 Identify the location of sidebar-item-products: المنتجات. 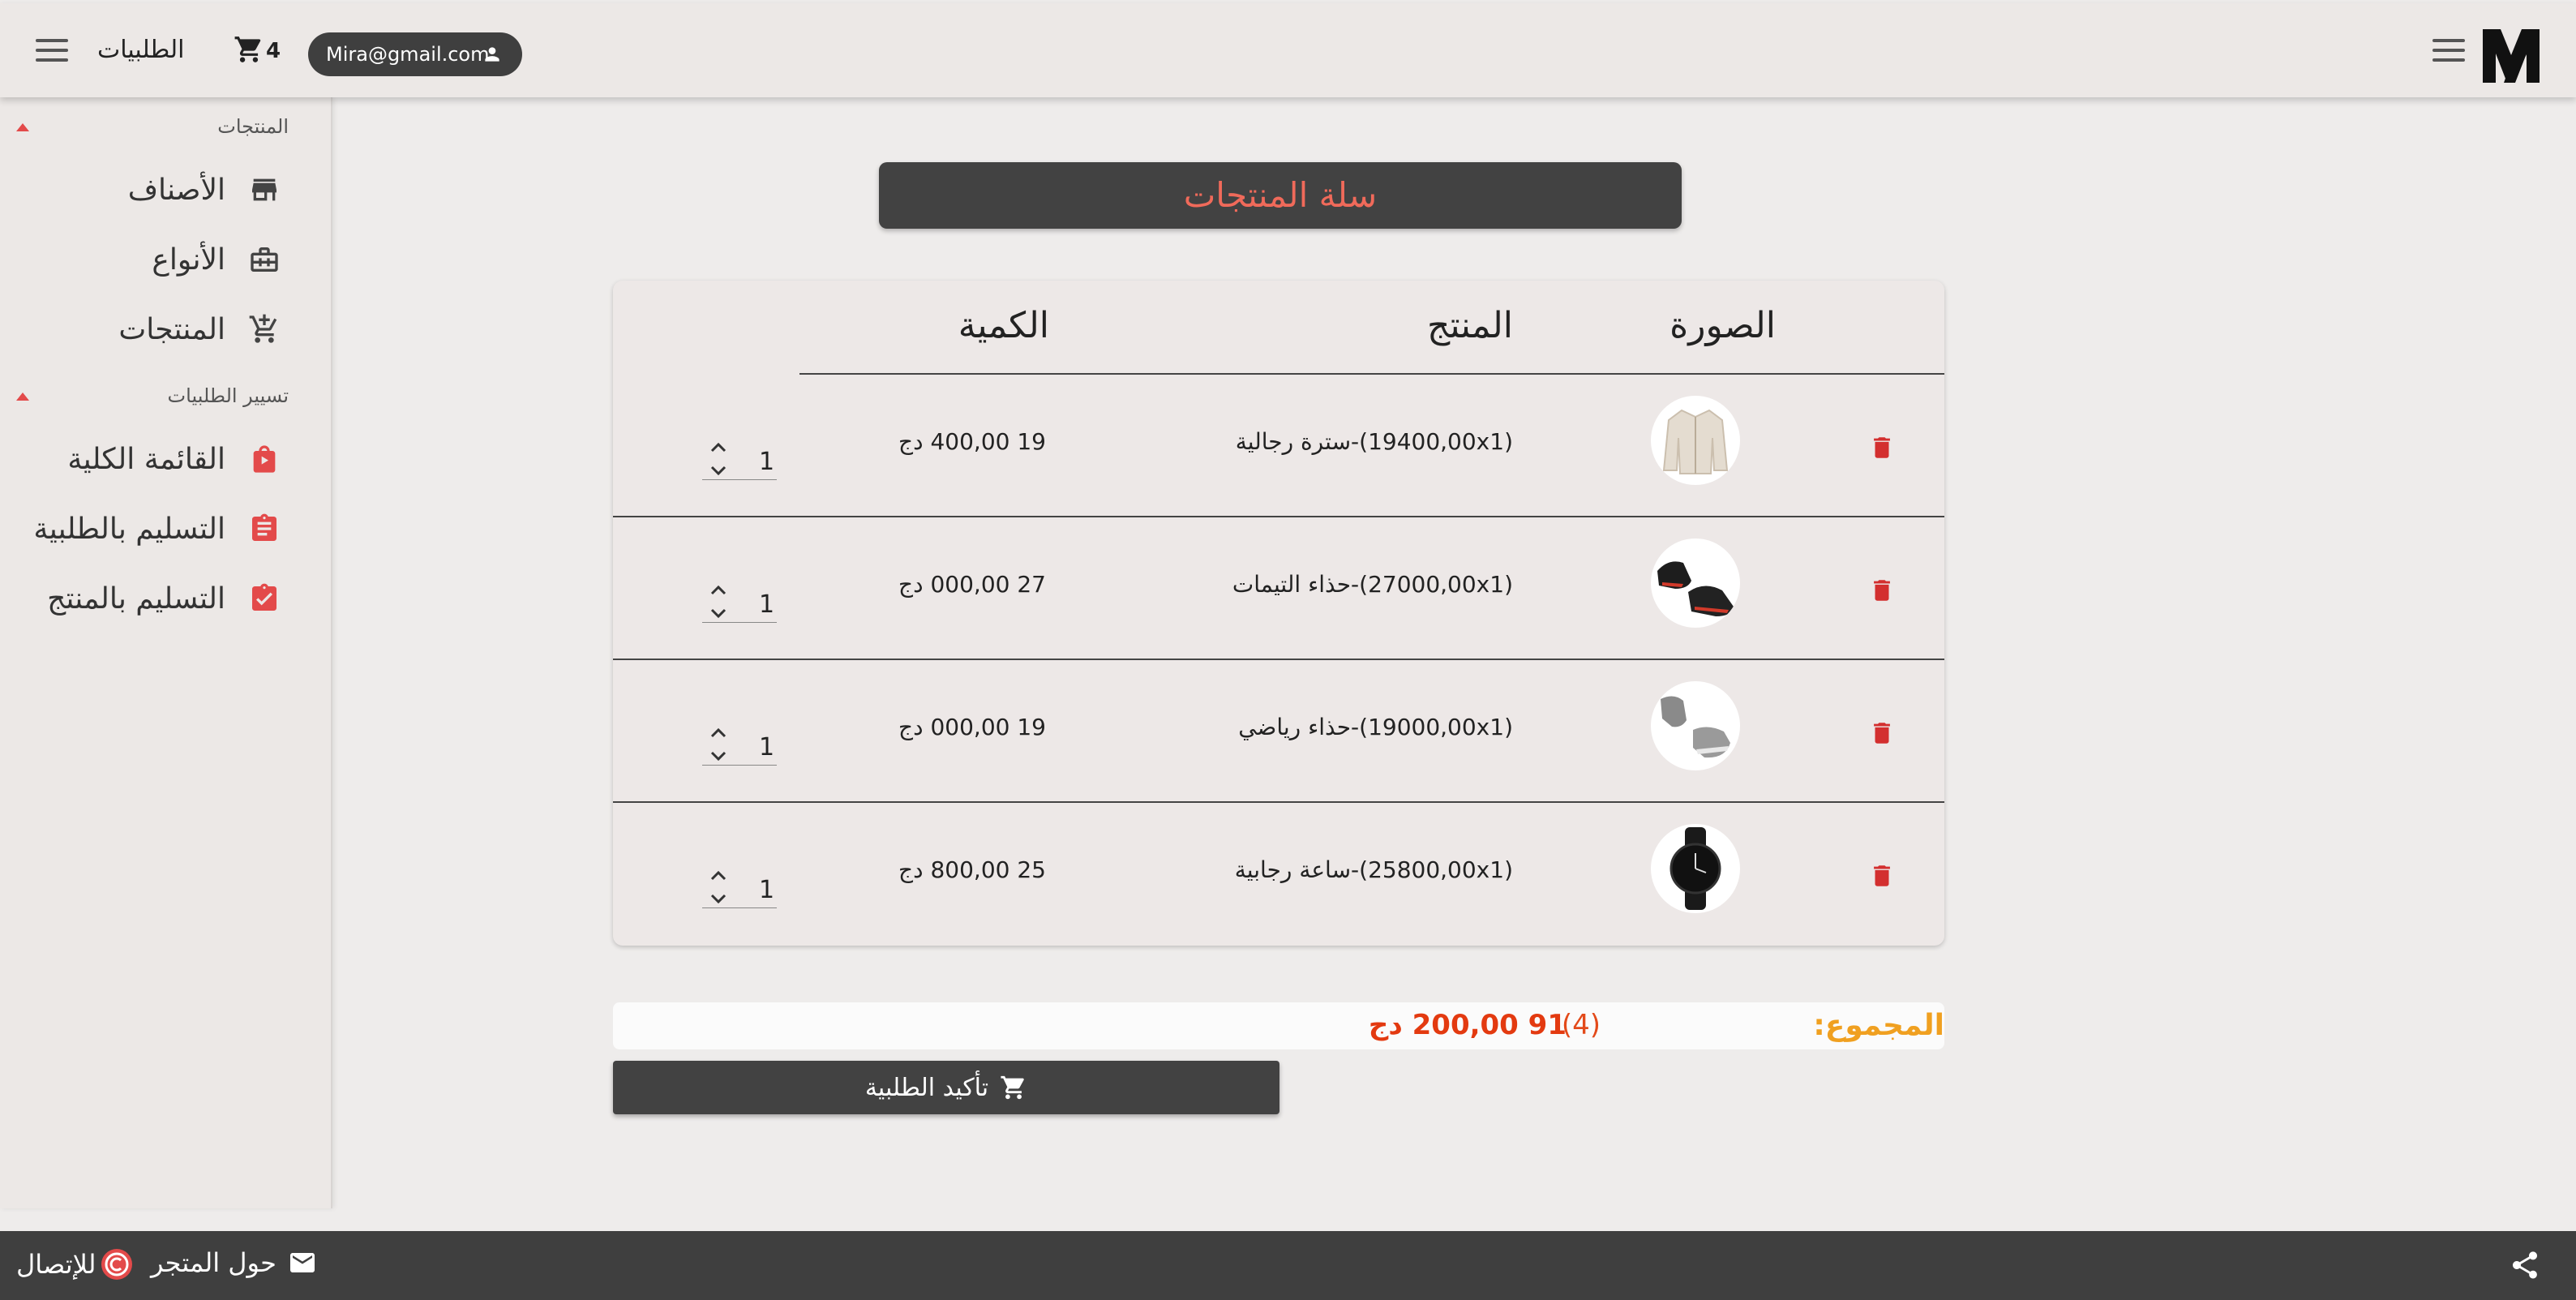
(200, 330).